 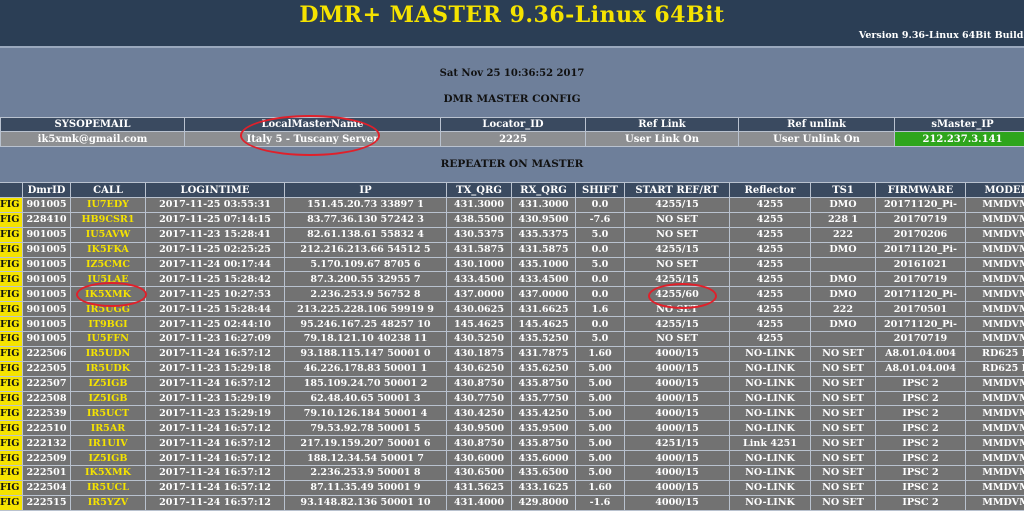 What do you see at coordinates (920, 219) in the screenshot?
I see `table-cell: 20170719` at bounding box center [920, 219].